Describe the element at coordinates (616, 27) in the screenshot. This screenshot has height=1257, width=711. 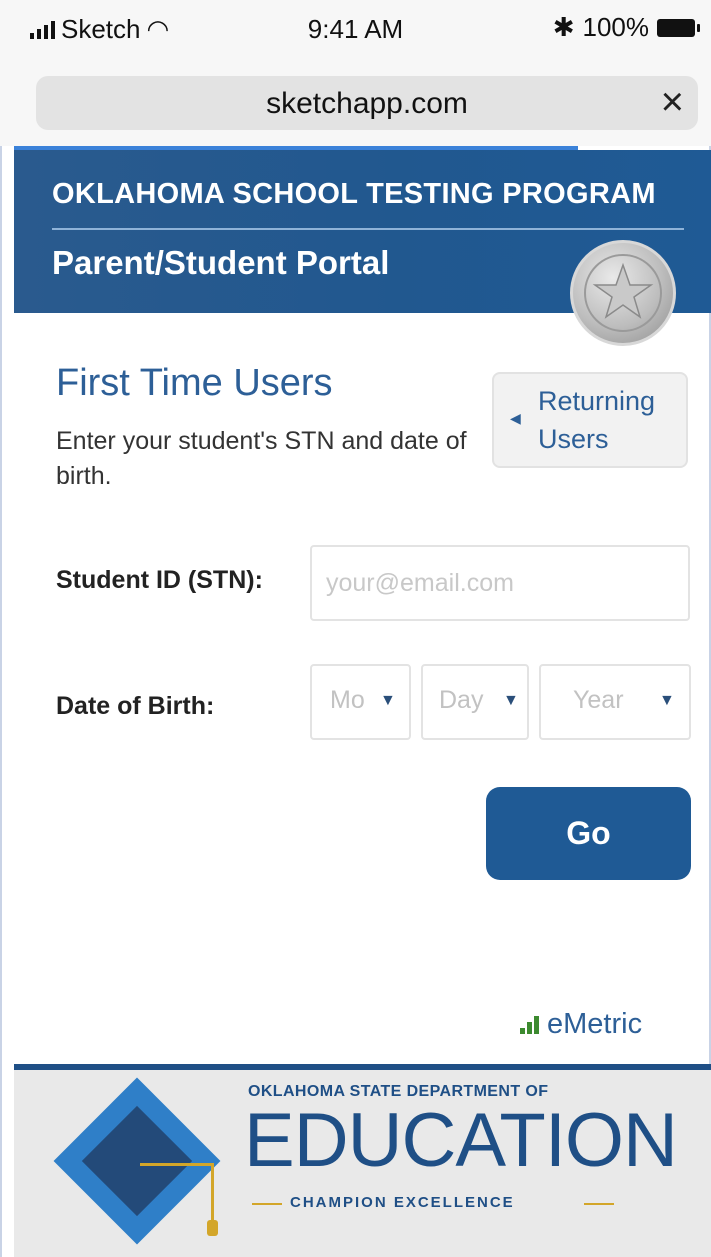
I see `battery-percent: 100%` at that location.